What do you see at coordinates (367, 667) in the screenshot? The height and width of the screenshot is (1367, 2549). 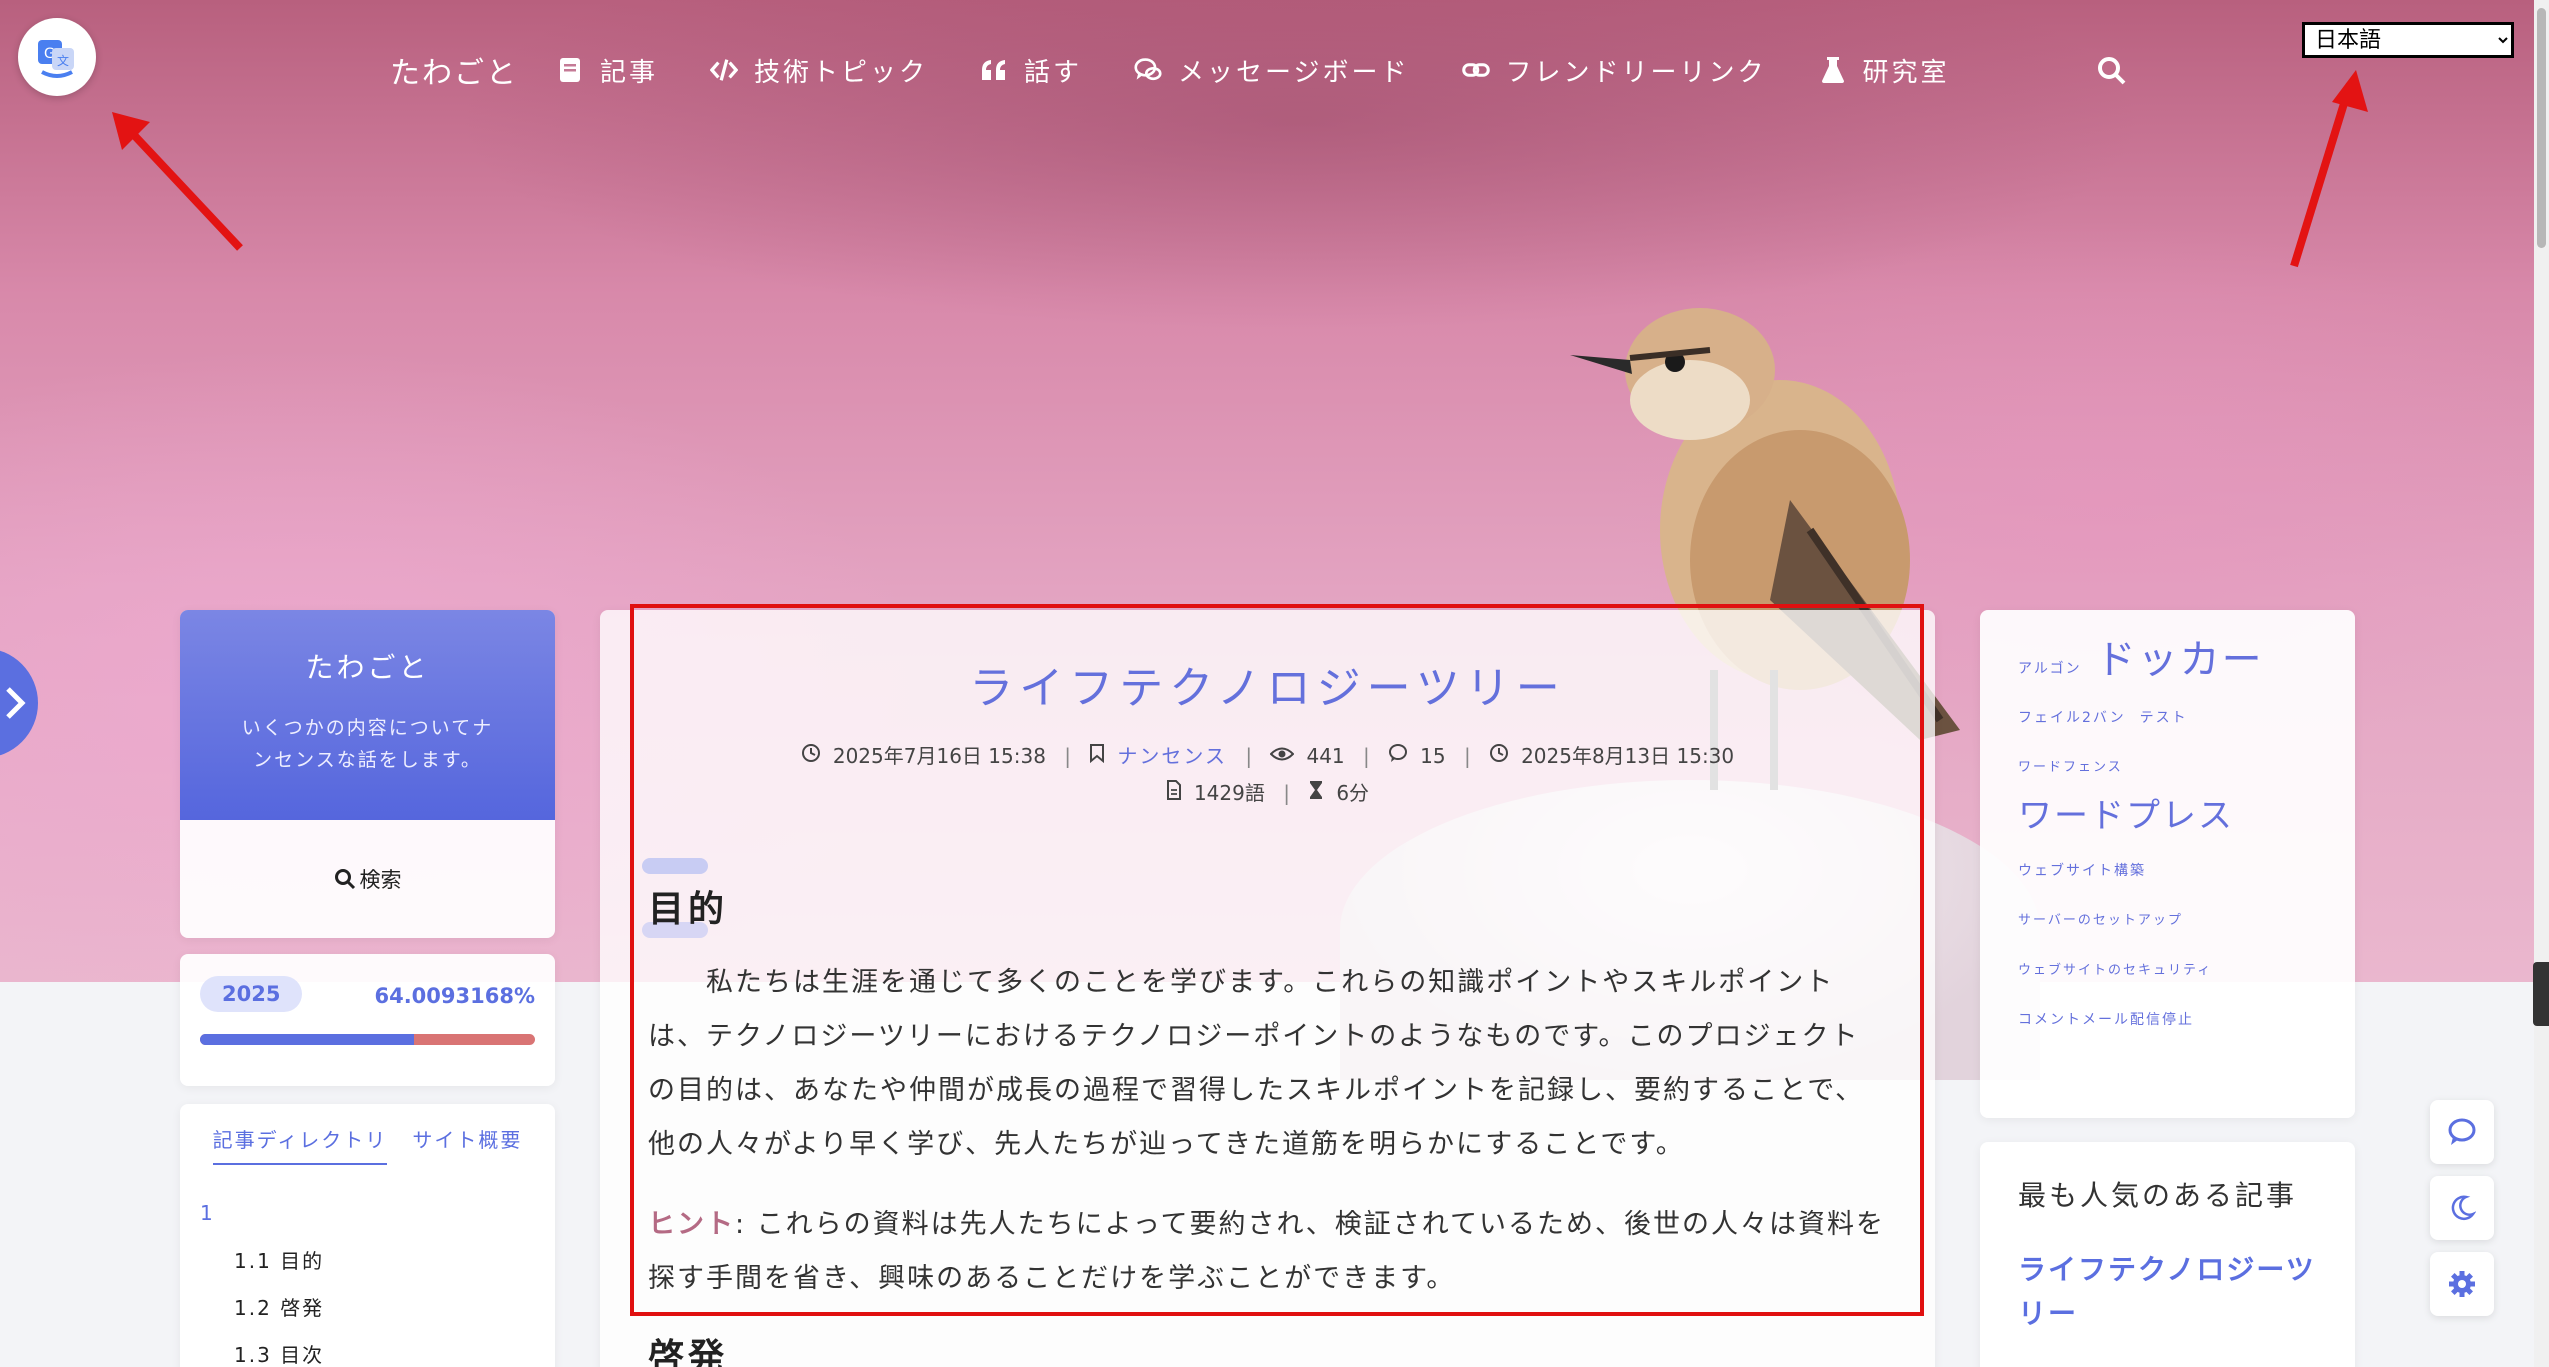 I see `profile-title: たわごと` at bounding box center [367, 667].